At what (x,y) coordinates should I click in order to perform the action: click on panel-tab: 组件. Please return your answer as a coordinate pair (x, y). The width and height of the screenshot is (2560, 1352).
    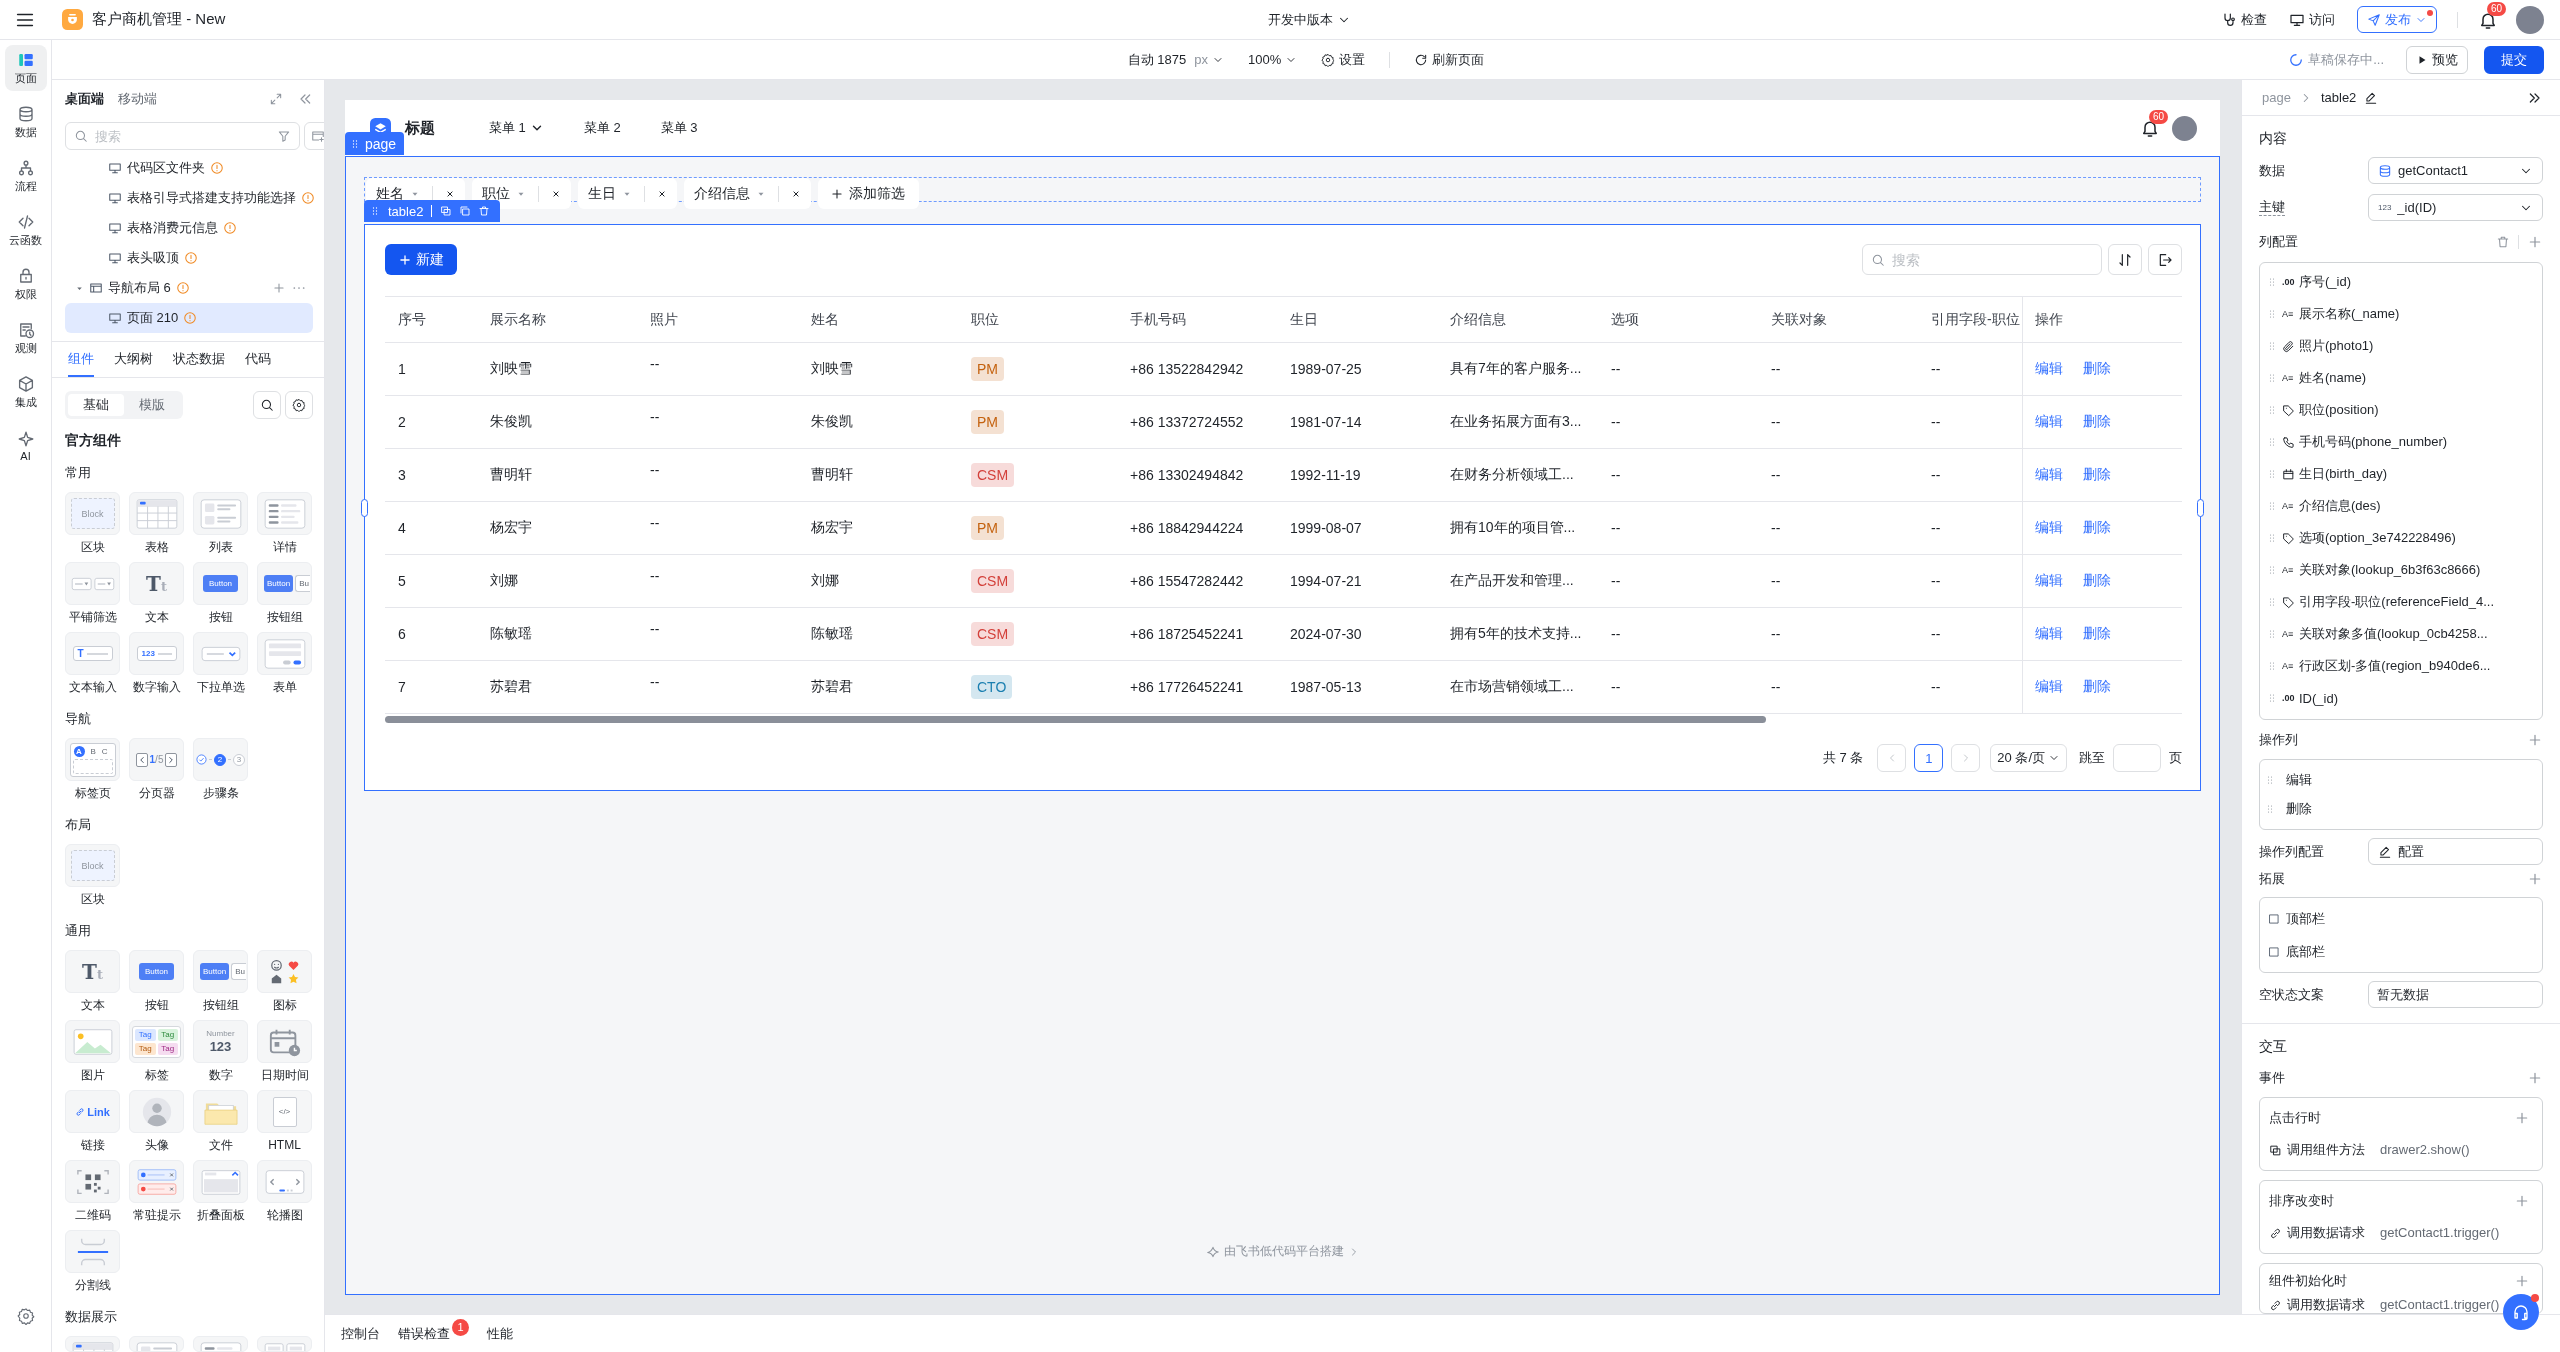
    Looking at the image, I should click on (81, 359).